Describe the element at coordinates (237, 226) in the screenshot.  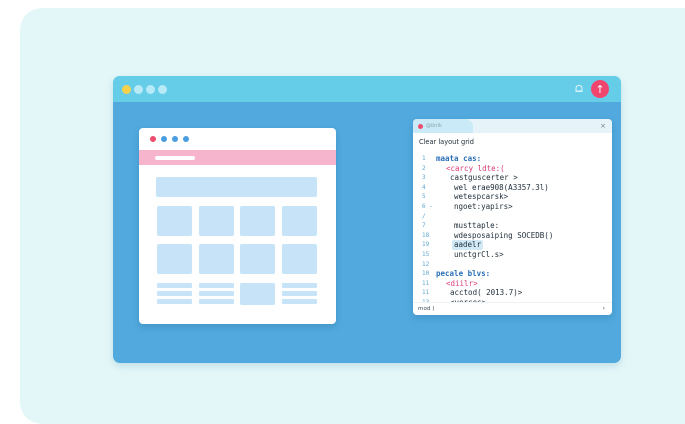
I see `wireframe-preview` at that location.